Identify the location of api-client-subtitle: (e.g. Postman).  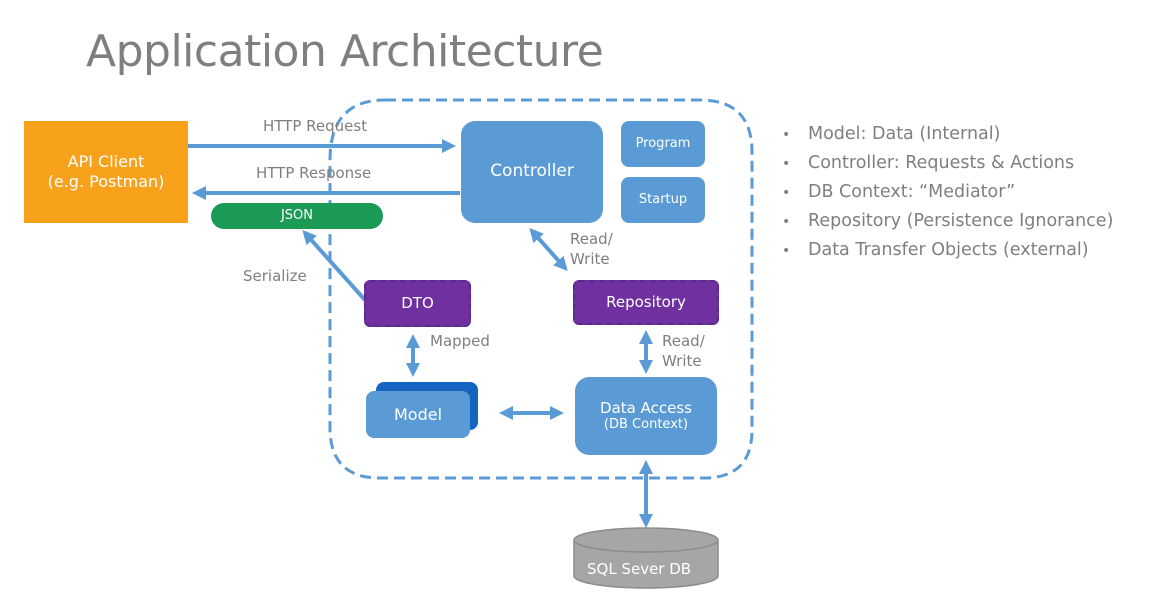
(106, 181).